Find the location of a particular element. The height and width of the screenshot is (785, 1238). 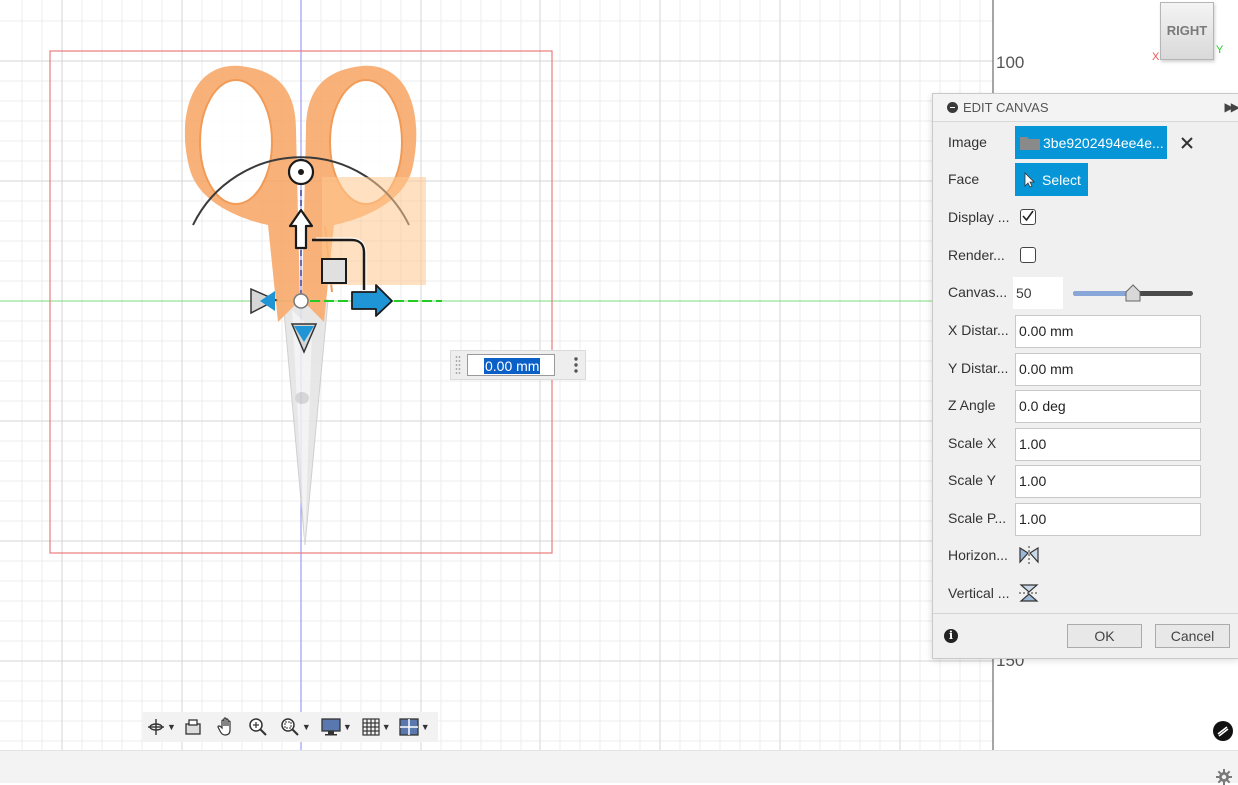

display-settings-icon is located at coordinates (331, 727).